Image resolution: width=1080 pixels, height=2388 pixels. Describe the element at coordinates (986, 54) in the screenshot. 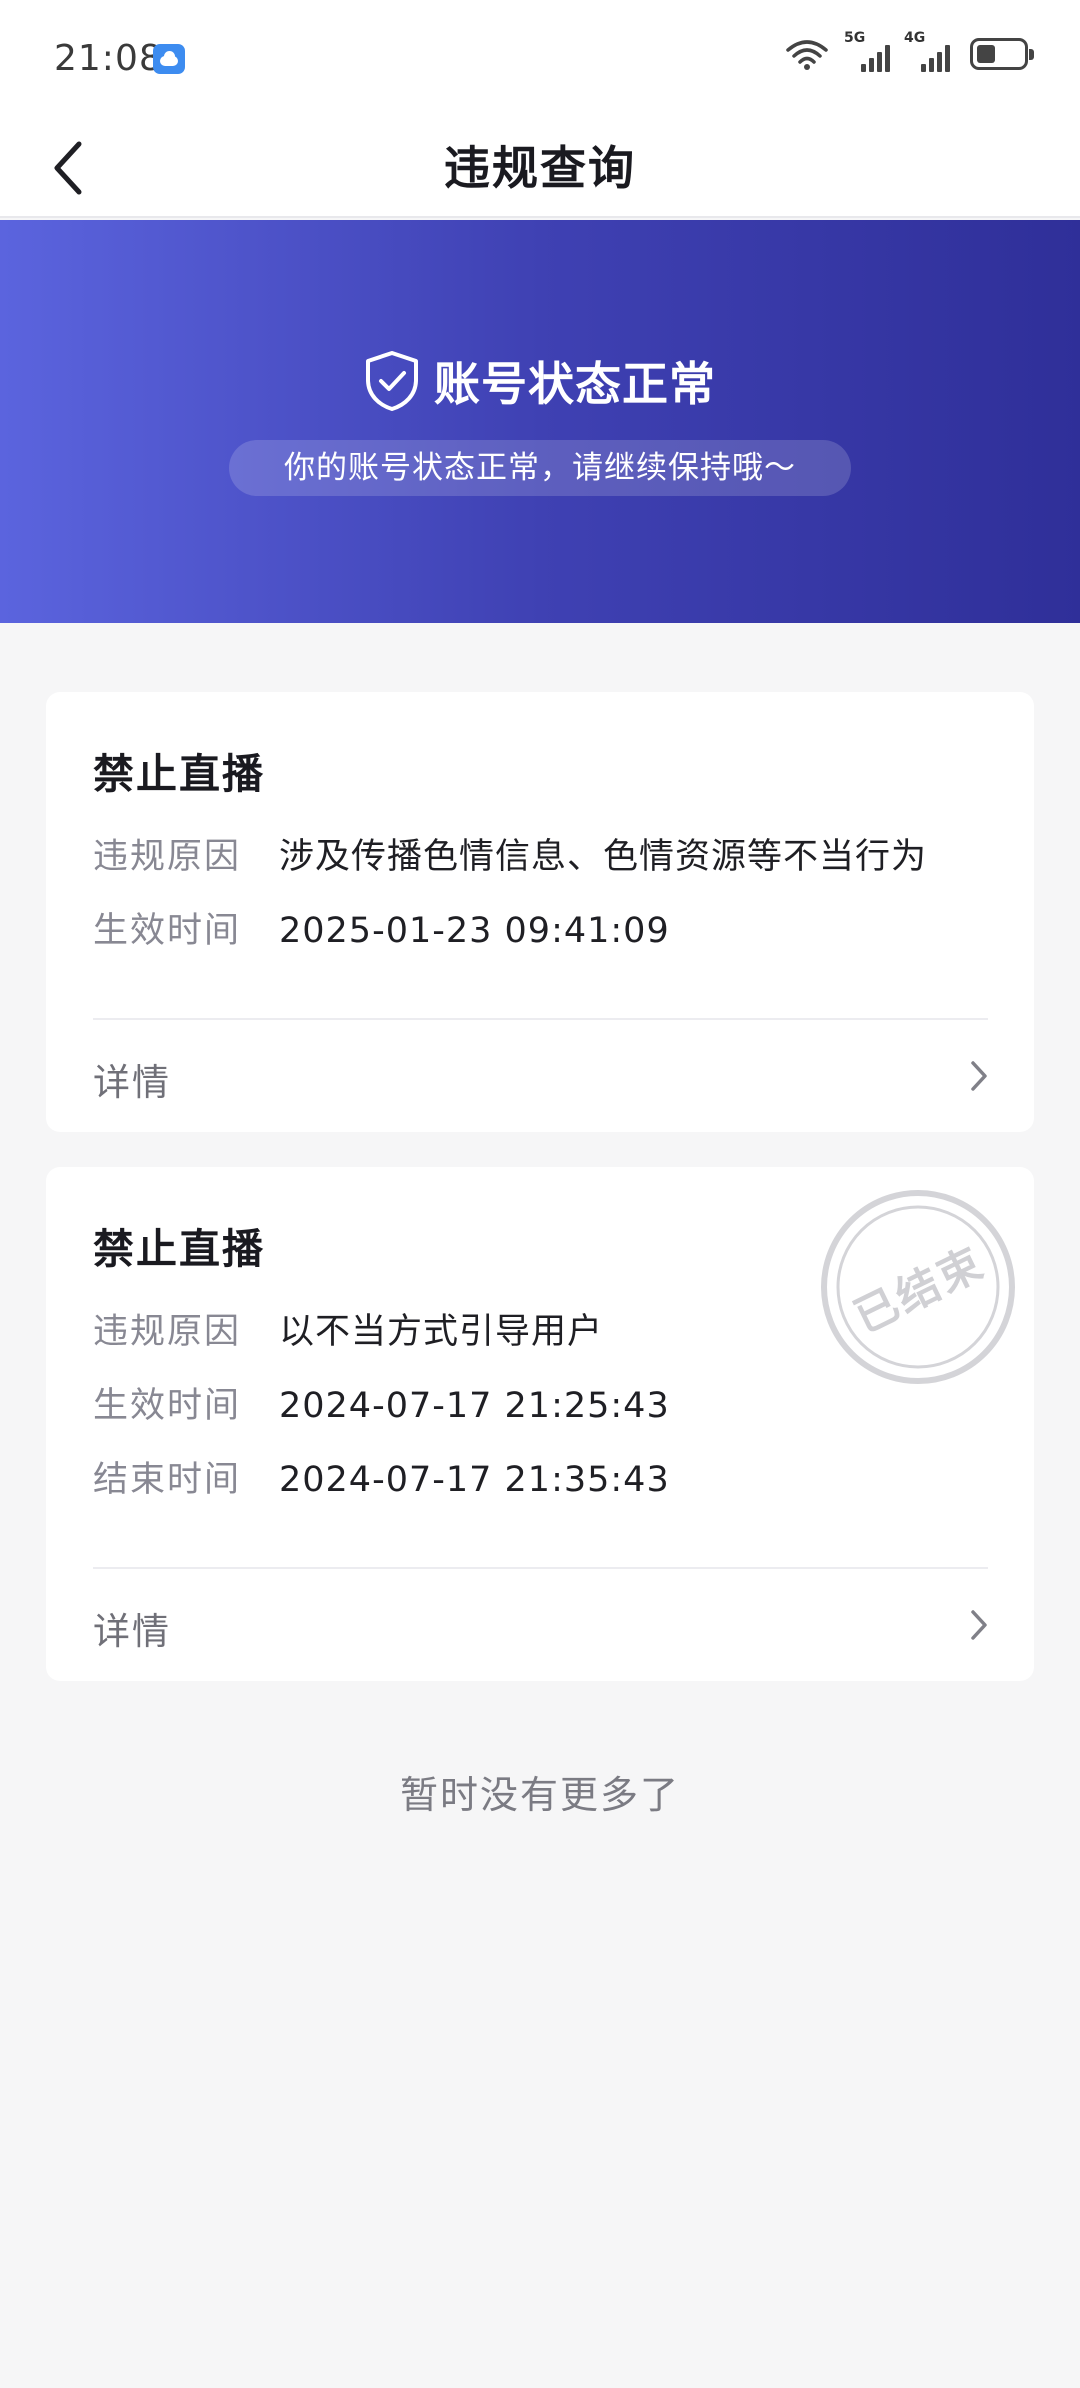

I see `battery-level` at that location.